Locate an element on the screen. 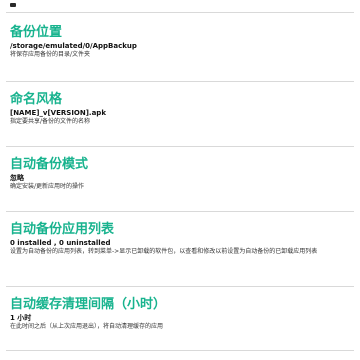  pref-value: 1 小时 is located at coordinates (21, 318).